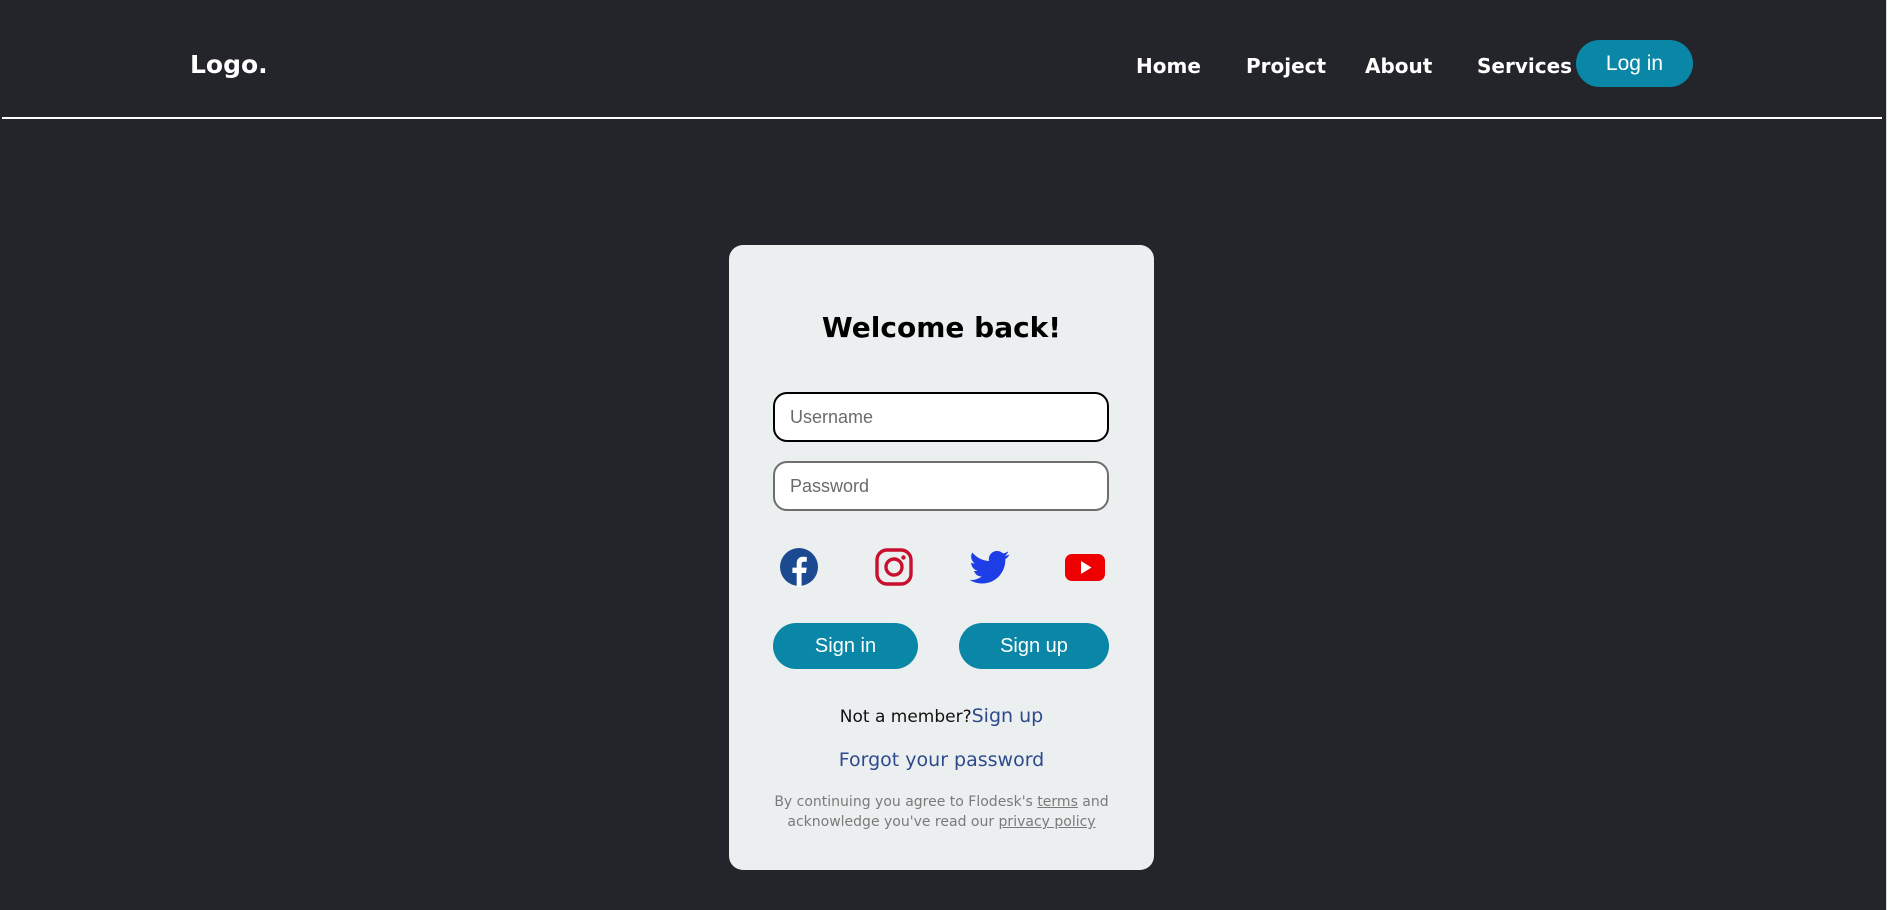  Describe the element at coordinates (1057, 802) in the screenshot. I see `terms-link: terms` at that location.